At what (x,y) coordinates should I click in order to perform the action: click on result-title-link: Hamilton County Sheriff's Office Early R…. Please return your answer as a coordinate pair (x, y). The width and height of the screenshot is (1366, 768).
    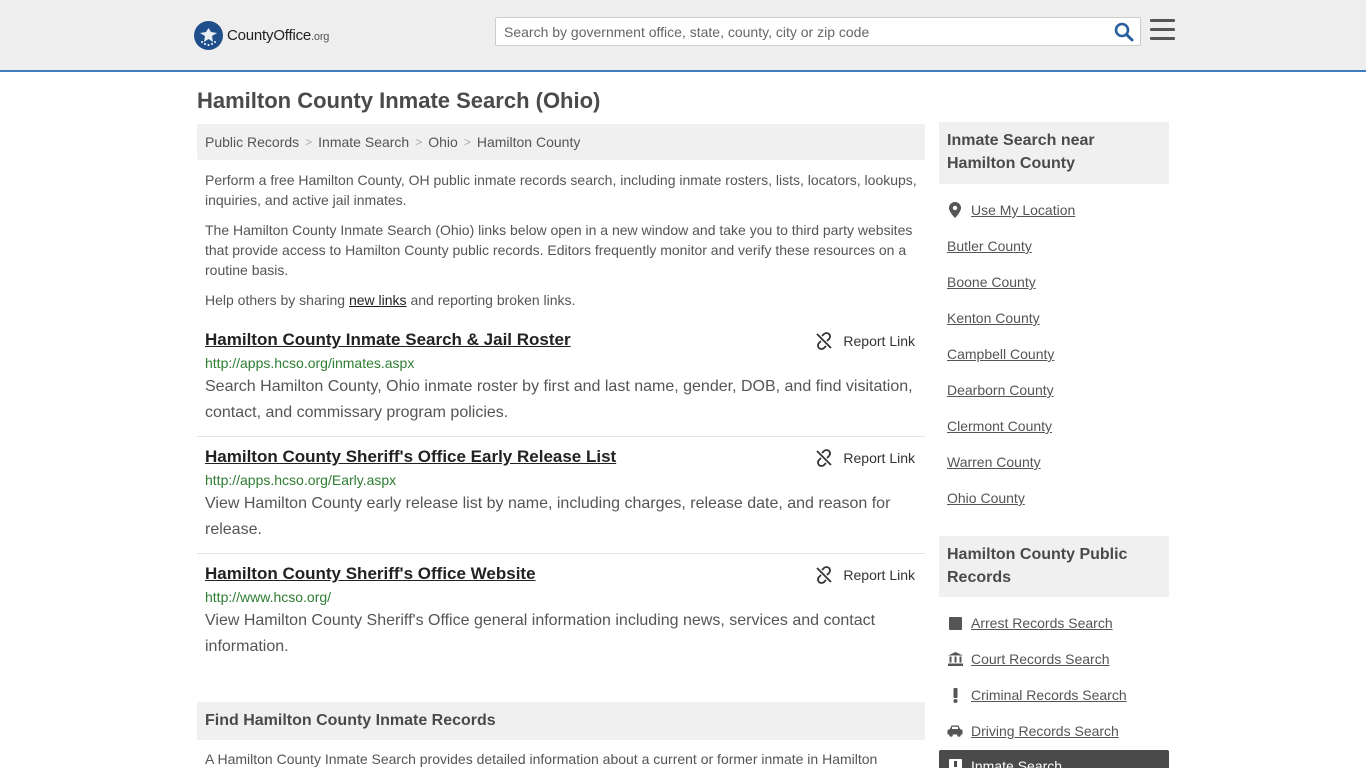
    Looking at the image, I should click on (410, 457).